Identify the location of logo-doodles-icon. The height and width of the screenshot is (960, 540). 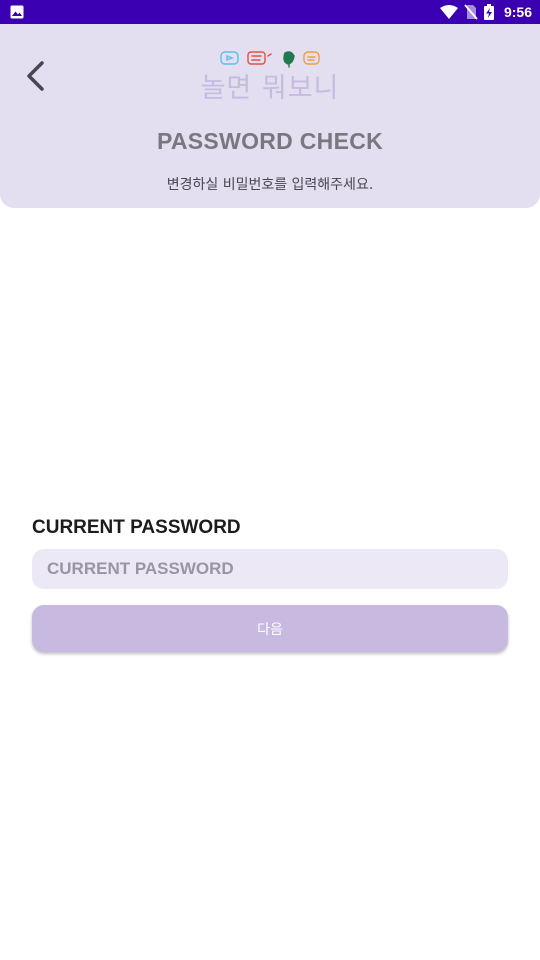
(270, 59).